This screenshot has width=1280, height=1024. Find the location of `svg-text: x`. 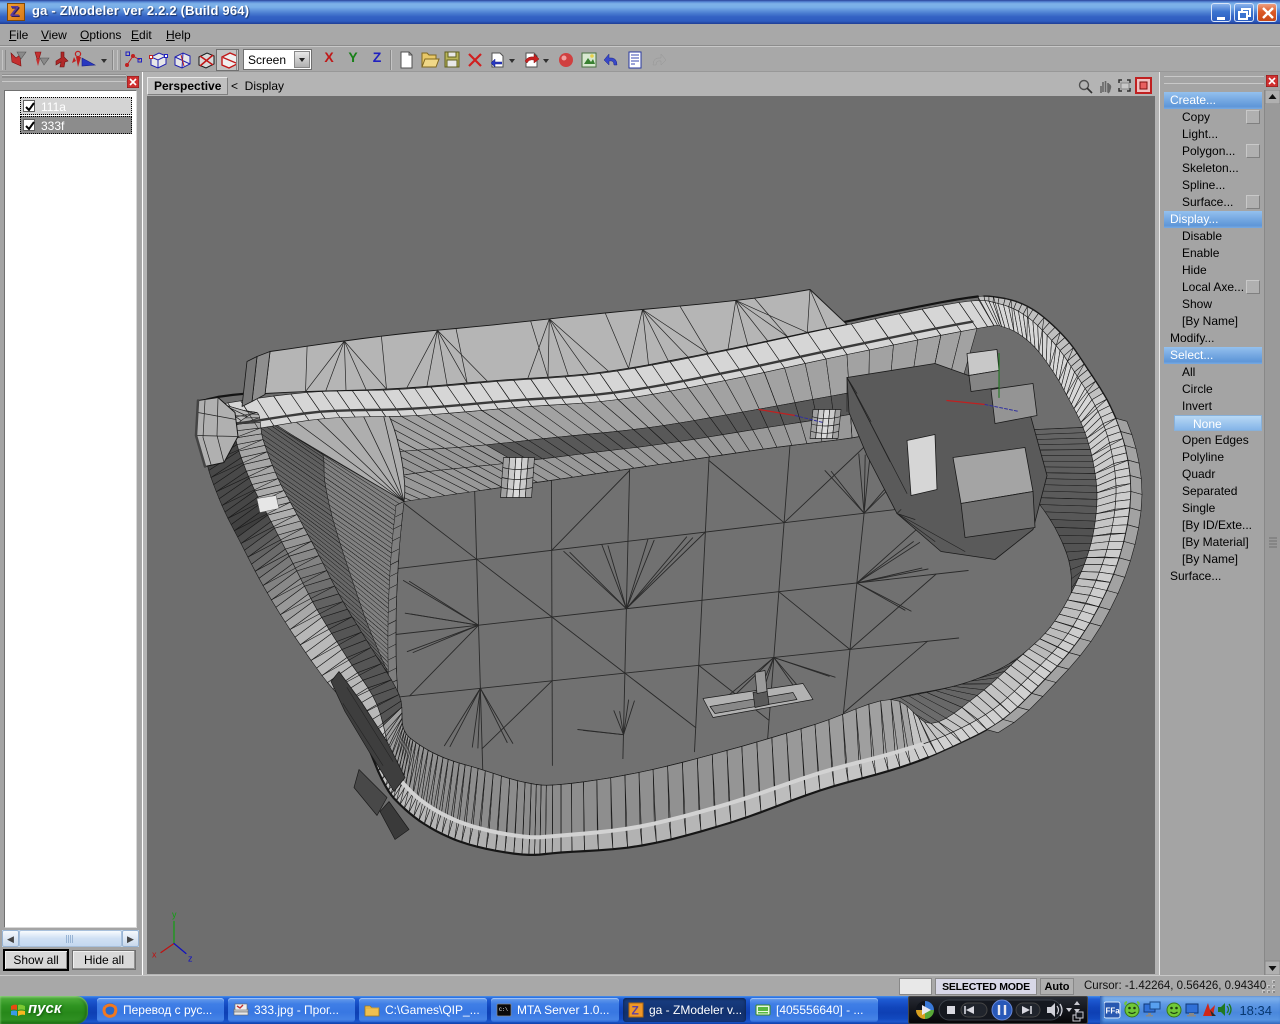

svg-text: x is located at coordinates (154, 955).